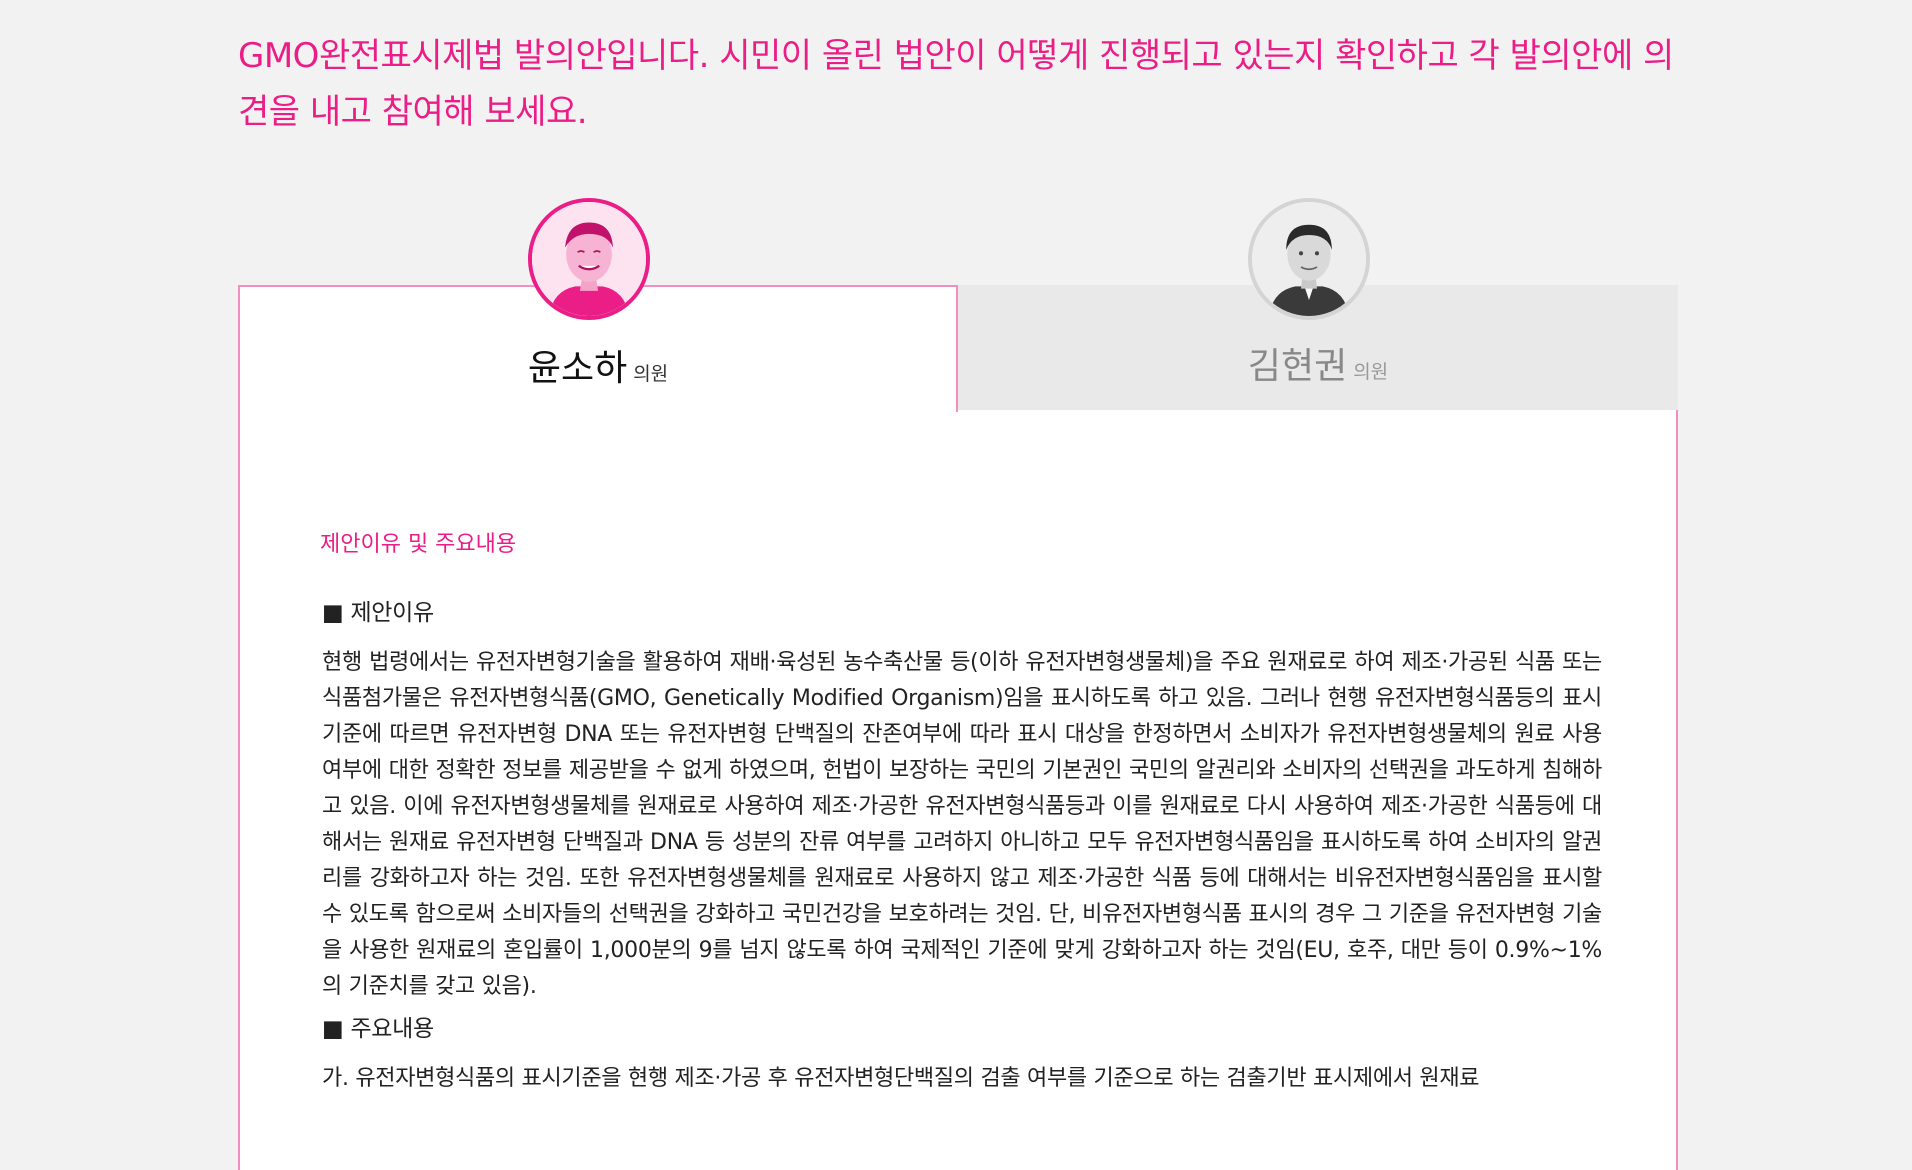  What do you see at coordinates (378, 613) in the screenshot?
I see `reason-heading: ■ 제안이유` at bounding box center [378, 613].